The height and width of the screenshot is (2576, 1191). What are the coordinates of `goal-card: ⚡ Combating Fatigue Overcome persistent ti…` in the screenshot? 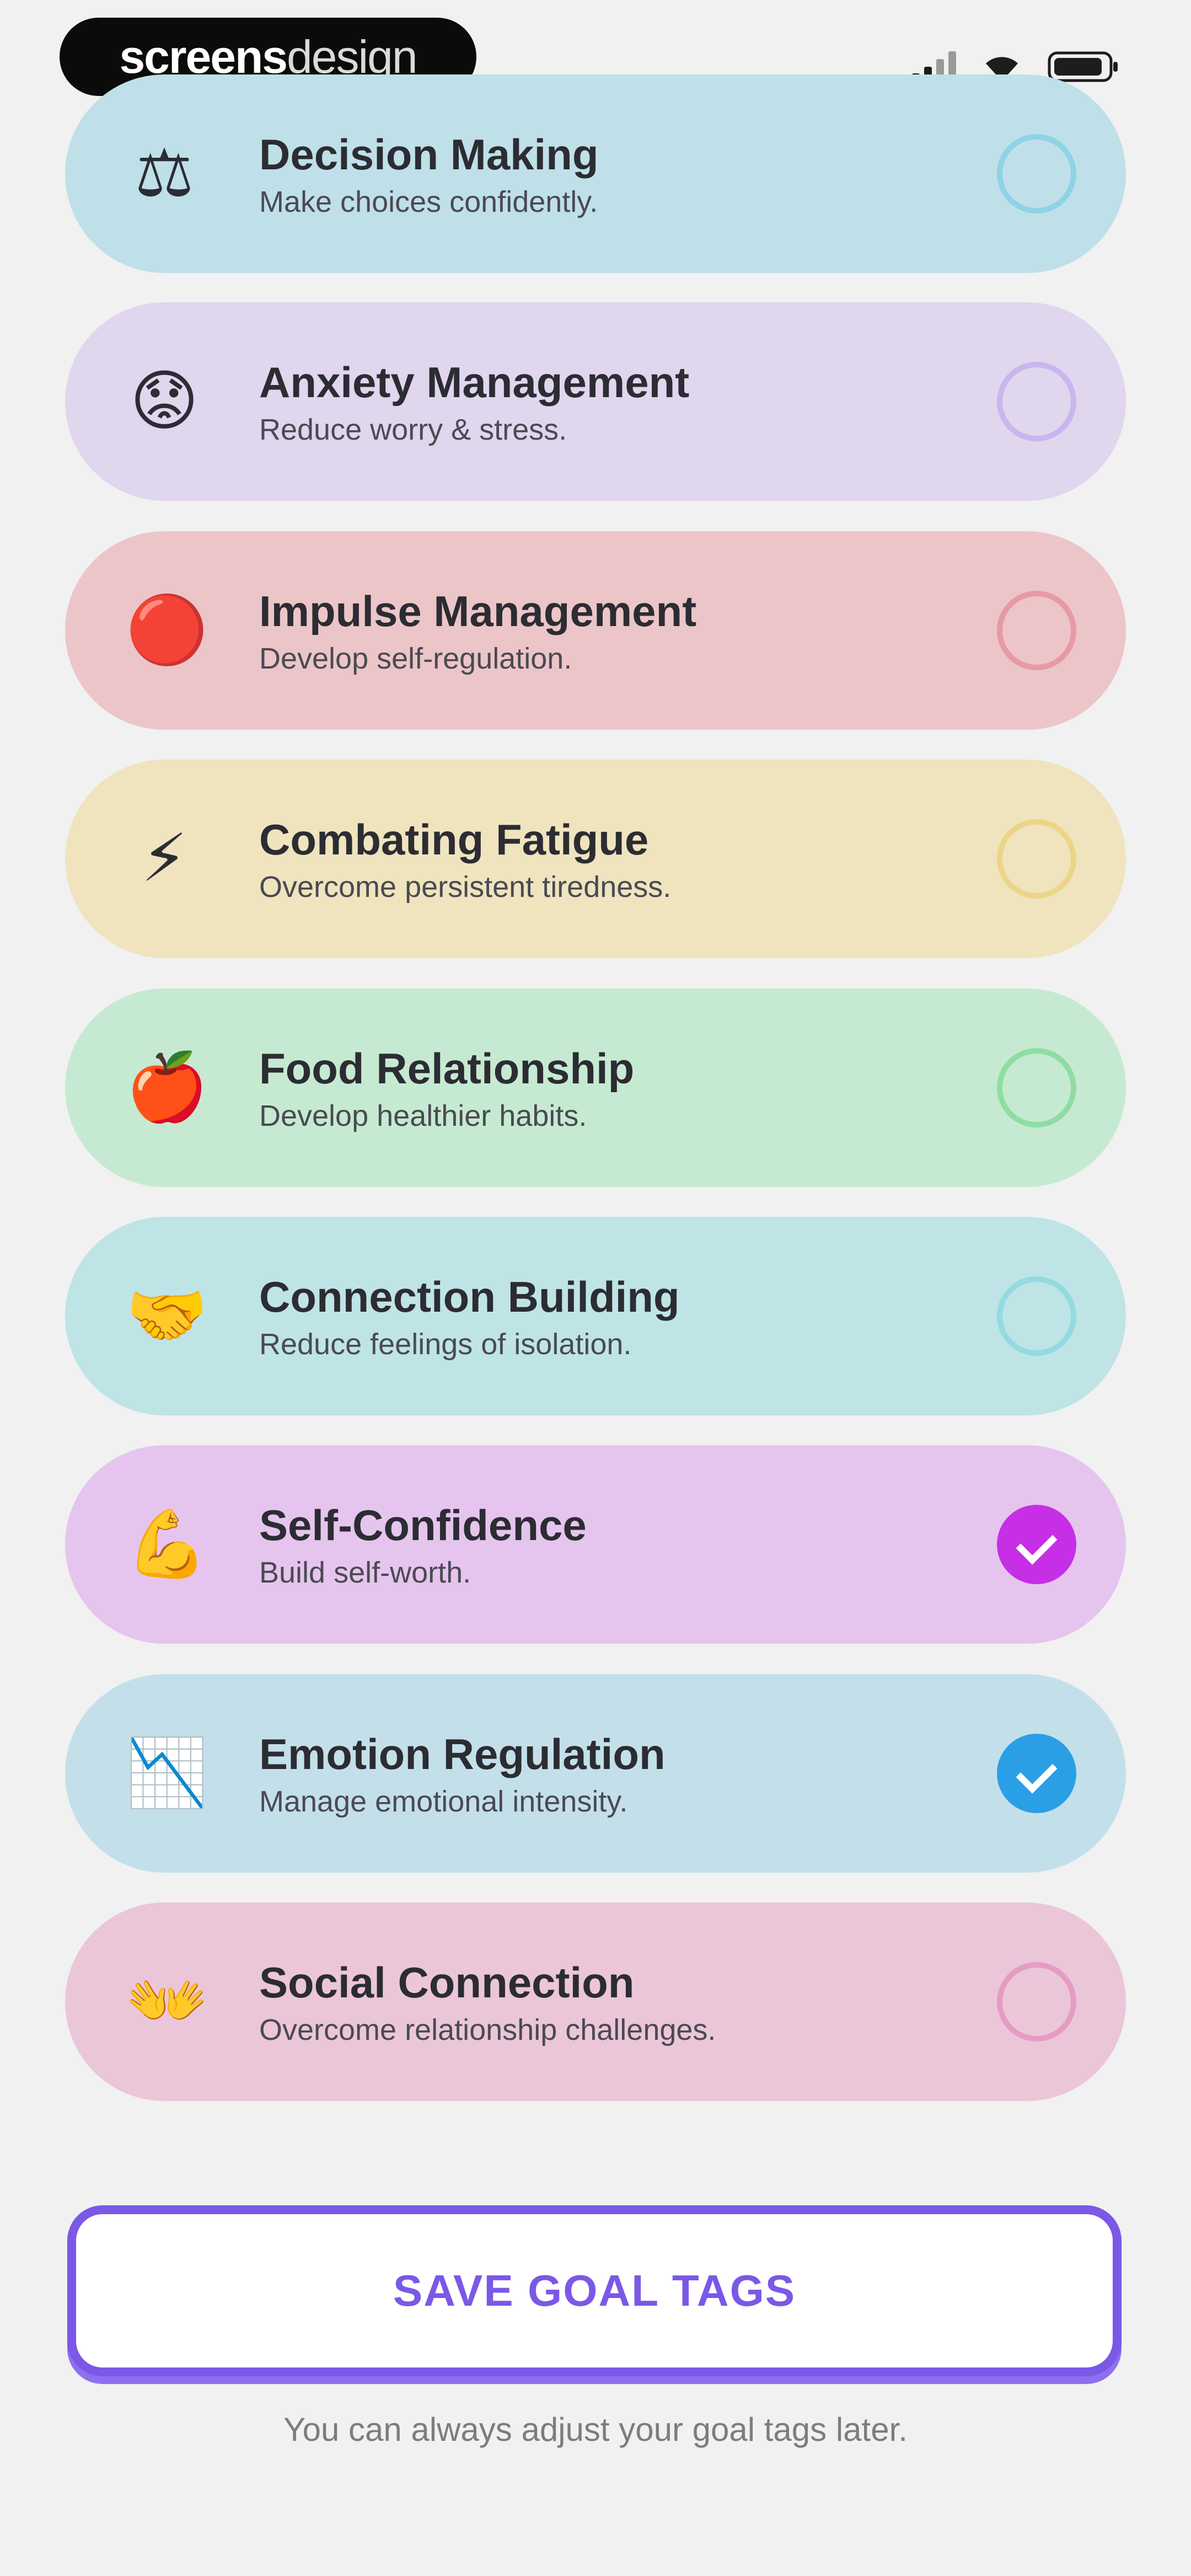 It's located at (595, 859).